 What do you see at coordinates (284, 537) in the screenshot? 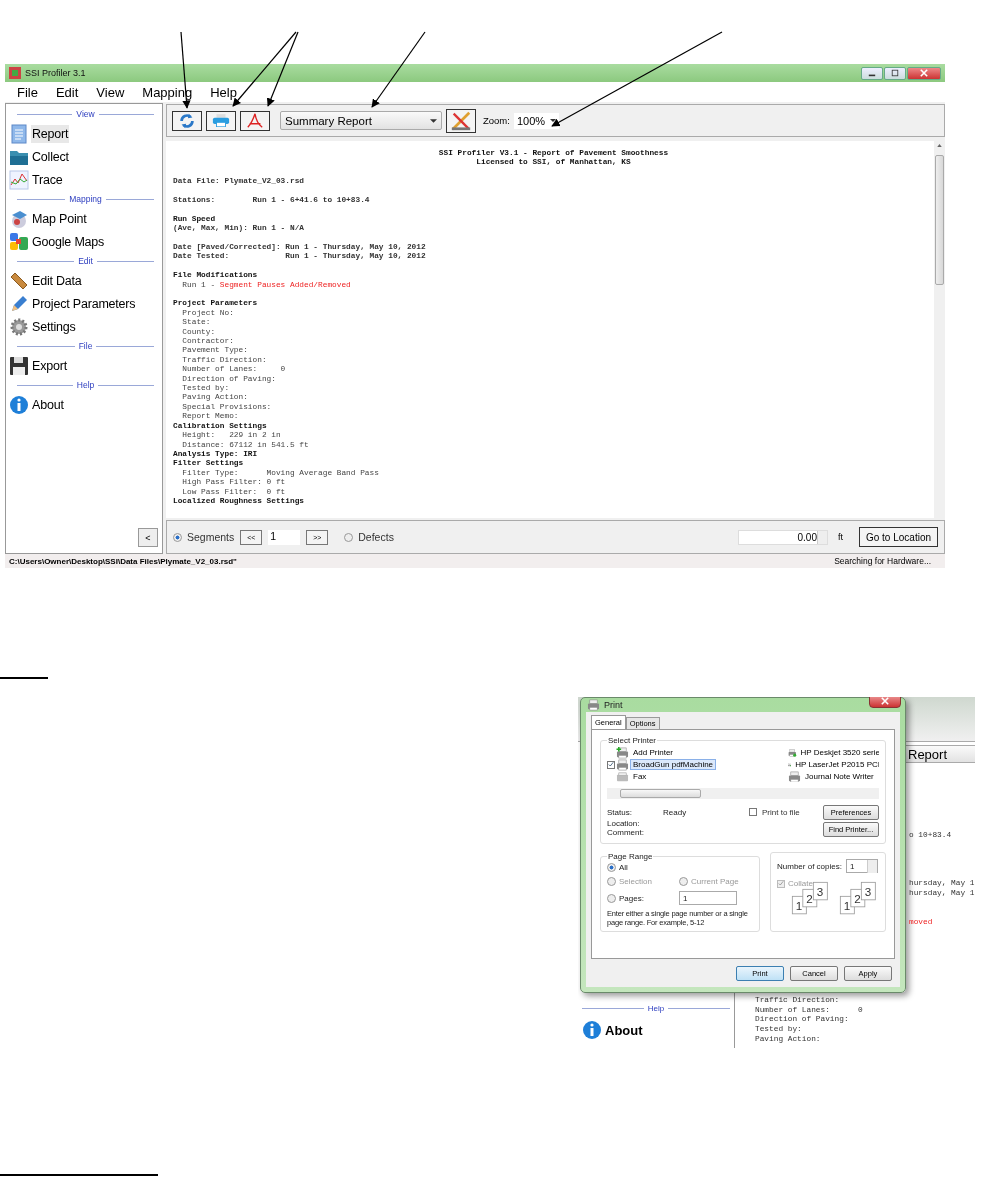
I see `segment-field: 1` at bounding box center [284, 537].